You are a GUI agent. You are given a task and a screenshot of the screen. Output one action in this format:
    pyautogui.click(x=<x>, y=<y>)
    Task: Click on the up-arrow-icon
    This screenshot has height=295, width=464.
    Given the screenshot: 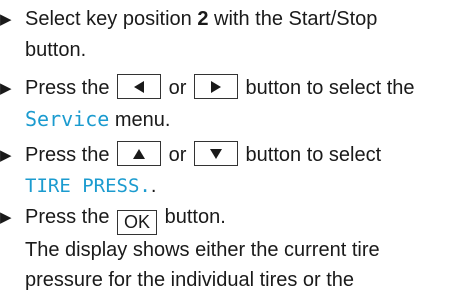 What is the action you would take?
    pyautogui.click(x=139, y=154)
    